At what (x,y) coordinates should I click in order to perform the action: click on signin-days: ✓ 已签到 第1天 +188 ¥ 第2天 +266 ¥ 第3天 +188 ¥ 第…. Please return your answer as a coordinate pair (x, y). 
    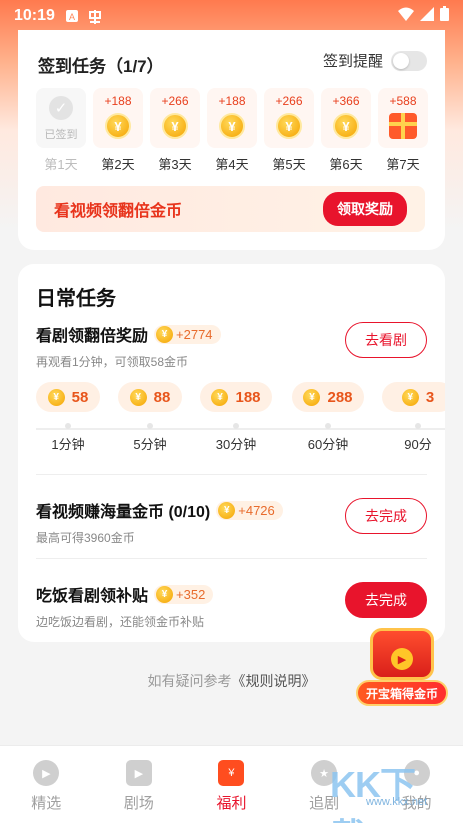
    Looking at the image, I should click on (232, 130).